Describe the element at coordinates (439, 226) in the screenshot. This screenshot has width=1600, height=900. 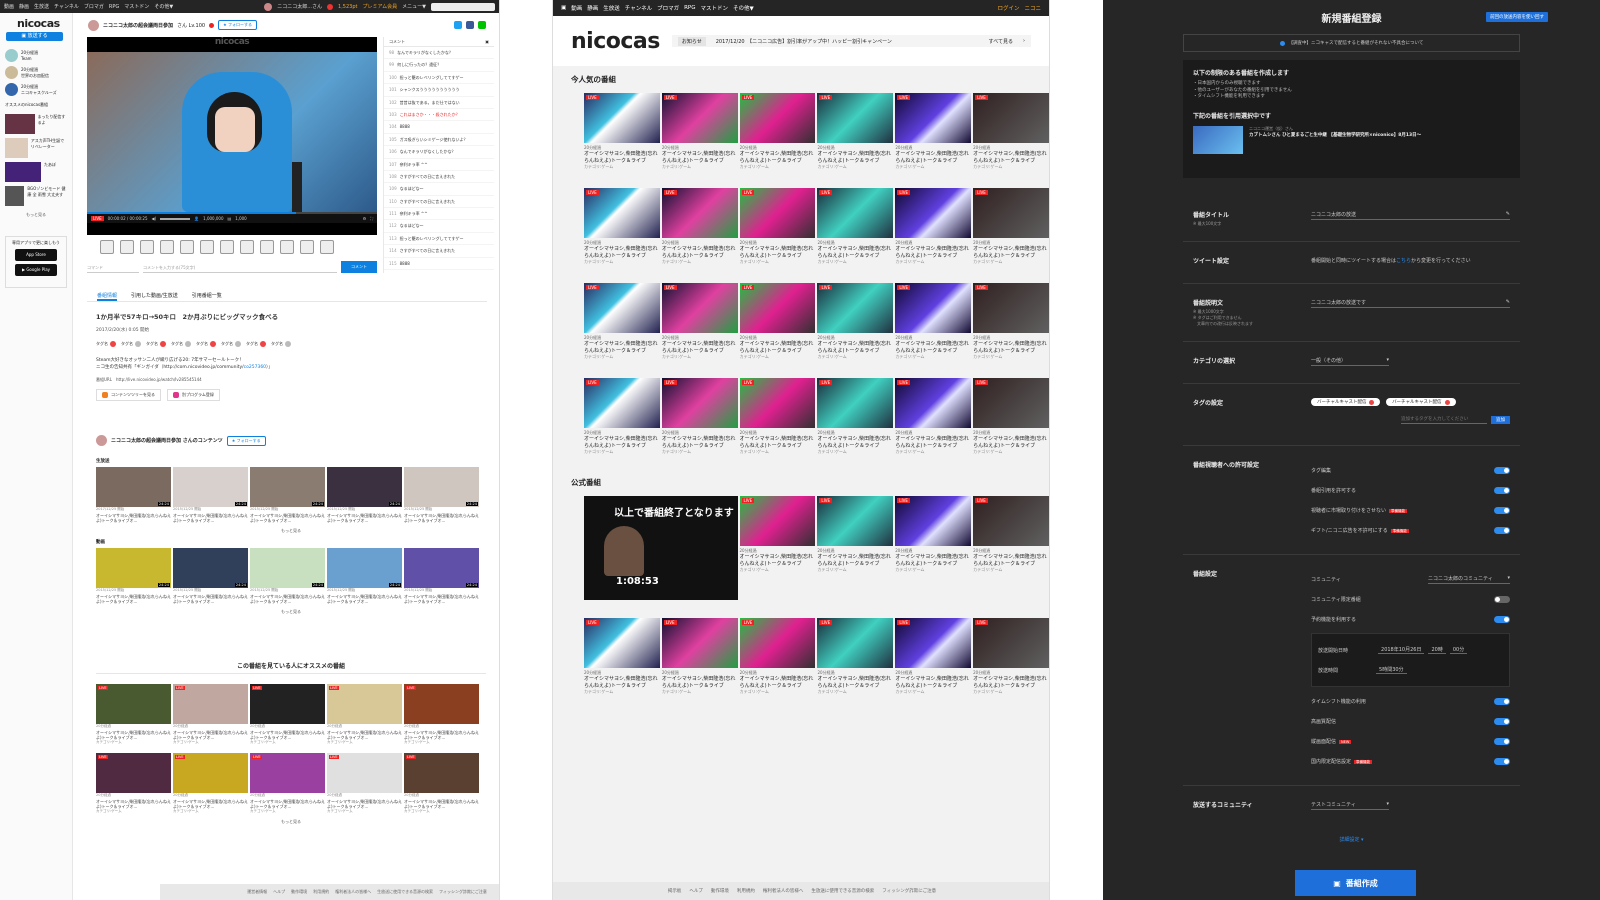
I see `comment-row: 112 なるほどな～` at that location.